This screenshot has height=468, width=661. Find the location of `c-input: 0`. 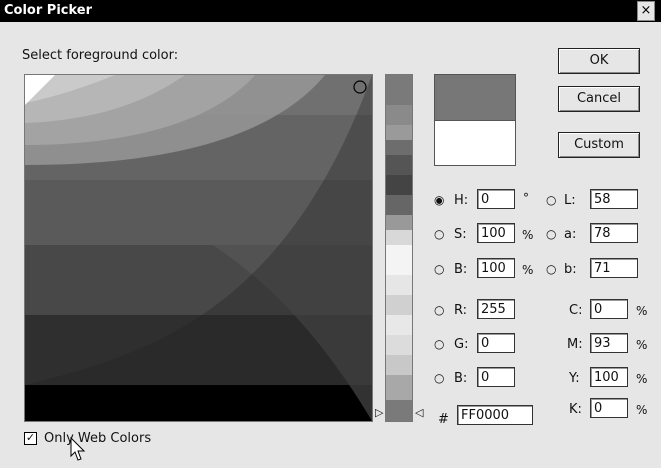

c-input: 0 is located at coordinates (609, 309).